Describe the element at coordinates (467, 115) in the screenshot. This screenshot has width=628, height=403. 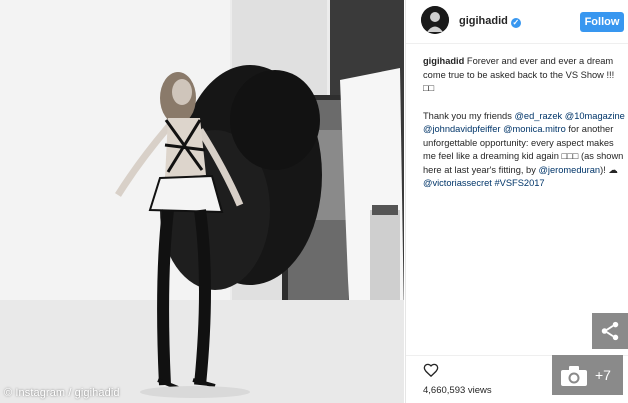
I see `caption-thanks: Thank you my friends` at that location.